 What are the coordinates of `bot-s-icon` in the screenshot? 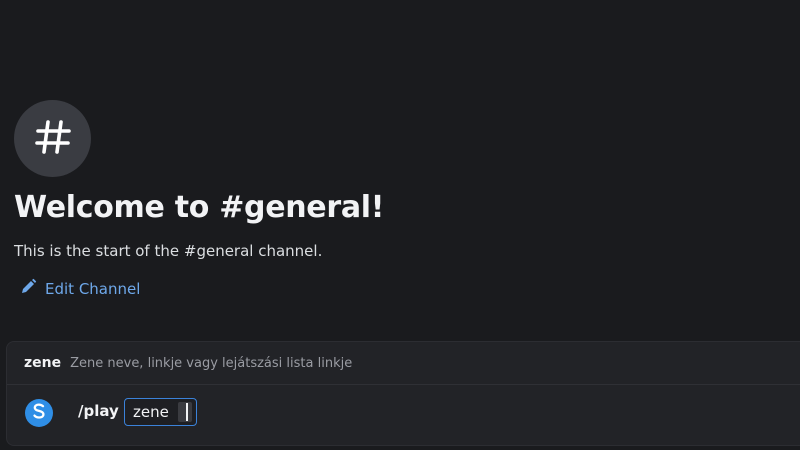 It's located at (39, 413).